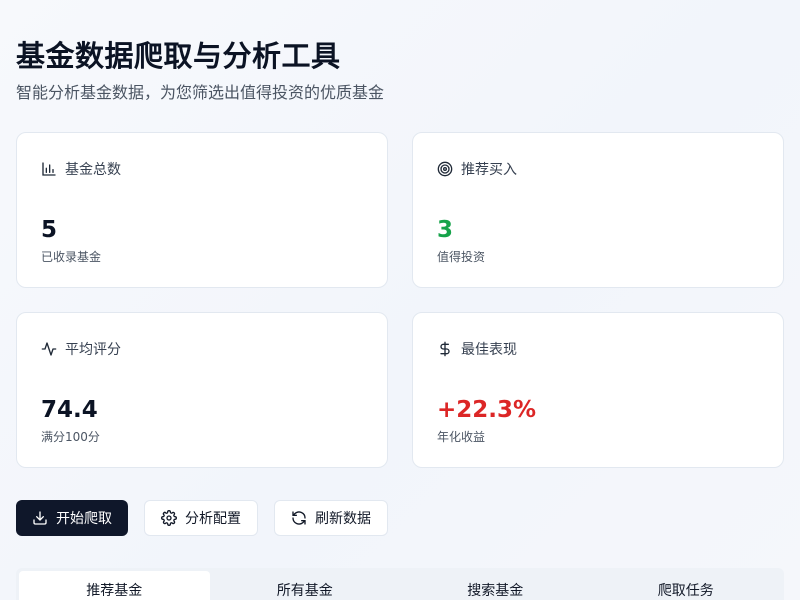 Image resolution: width=800 pixels, height=600 pixels. I want to click on stat-value: 74.4, so click(69, 410).